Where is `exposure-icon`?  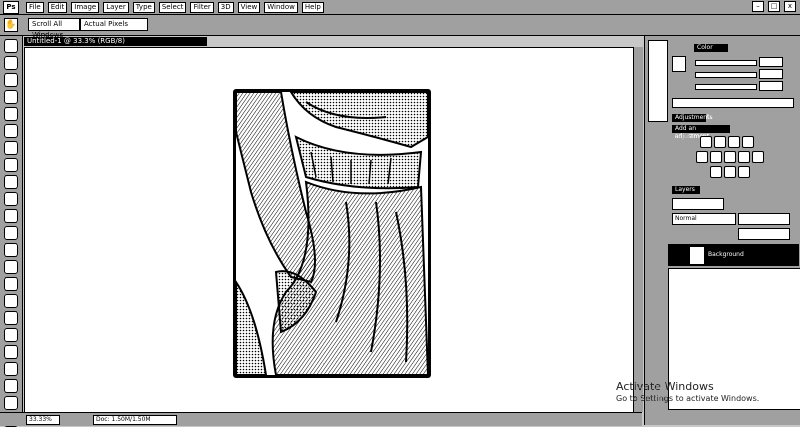 exposure-icon is located at coordinates (748, 142).